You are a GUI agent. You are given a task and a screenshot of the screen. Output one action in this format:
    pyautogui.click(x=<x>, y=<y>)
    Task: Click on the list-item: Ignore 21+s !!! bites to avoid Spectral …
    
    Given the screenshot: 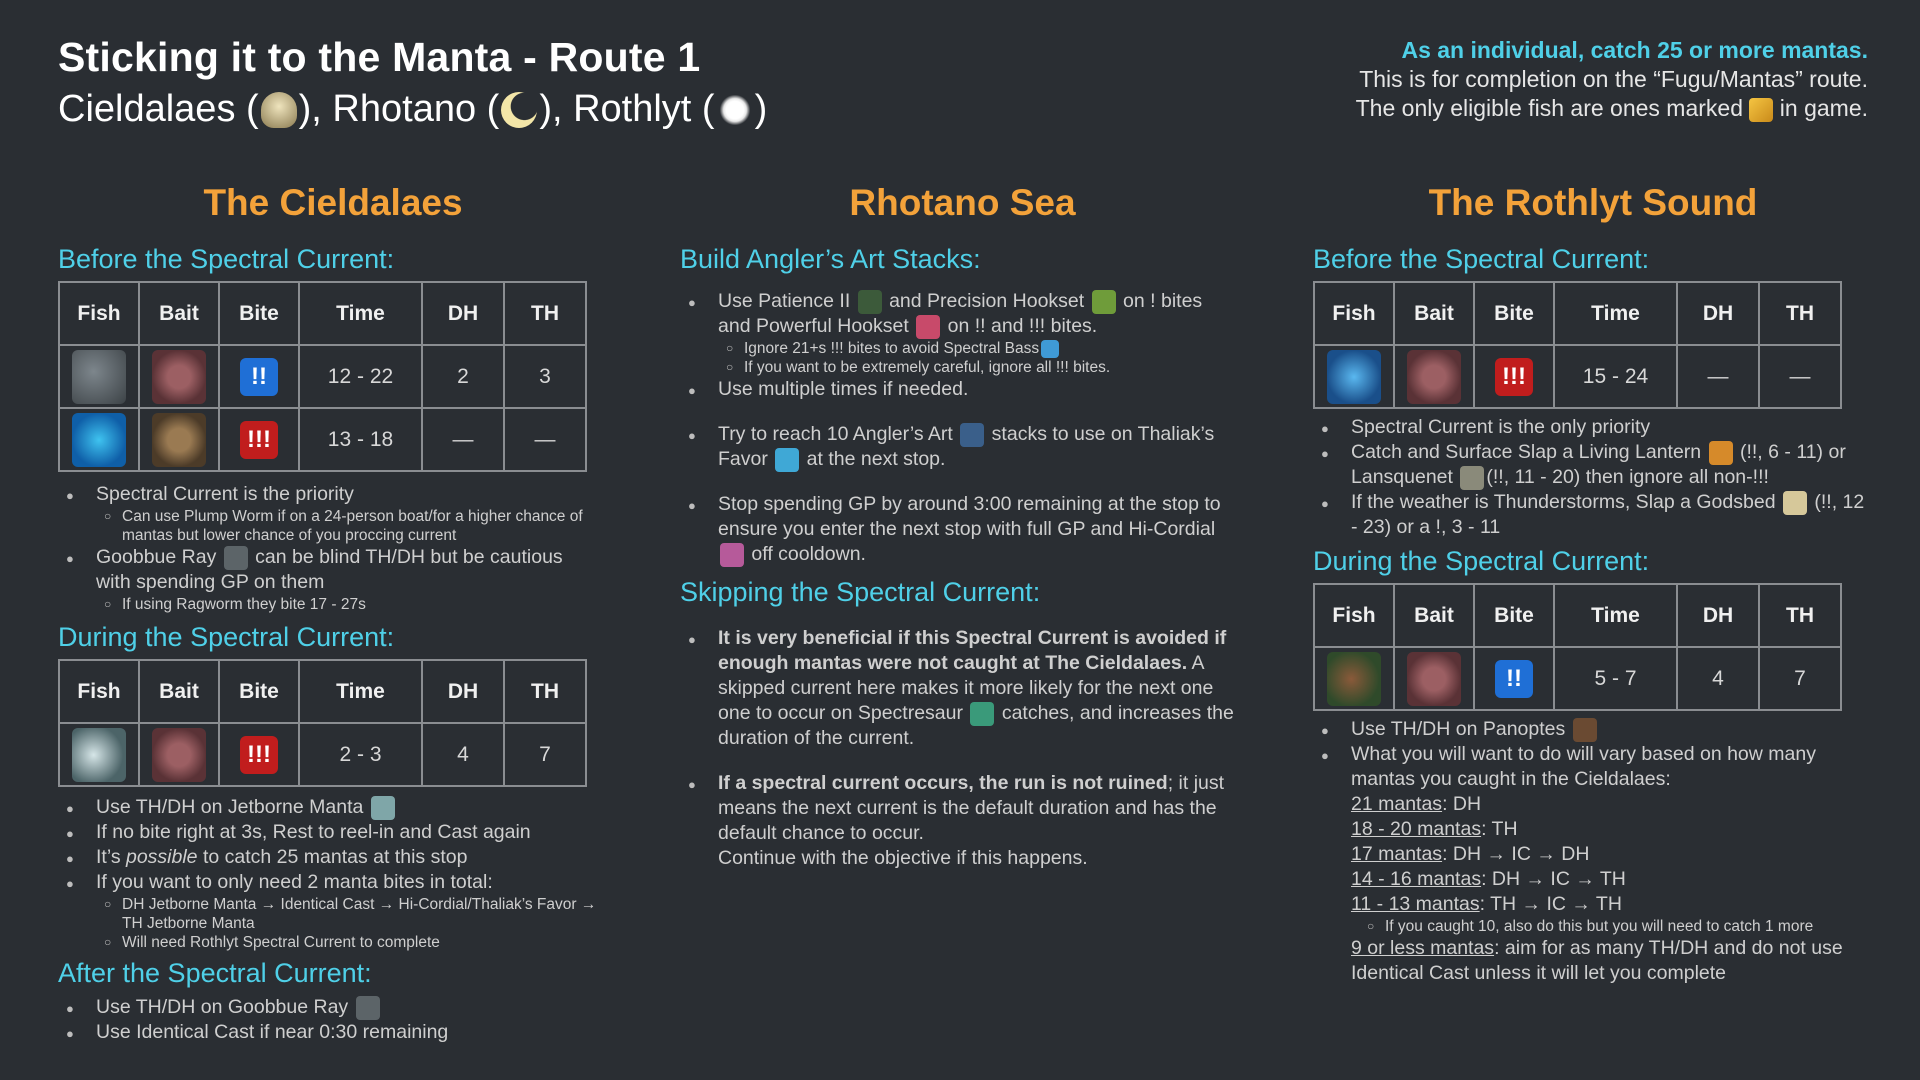 What is the action you would take?
    pyautogui.click(x=983, y=348)
    